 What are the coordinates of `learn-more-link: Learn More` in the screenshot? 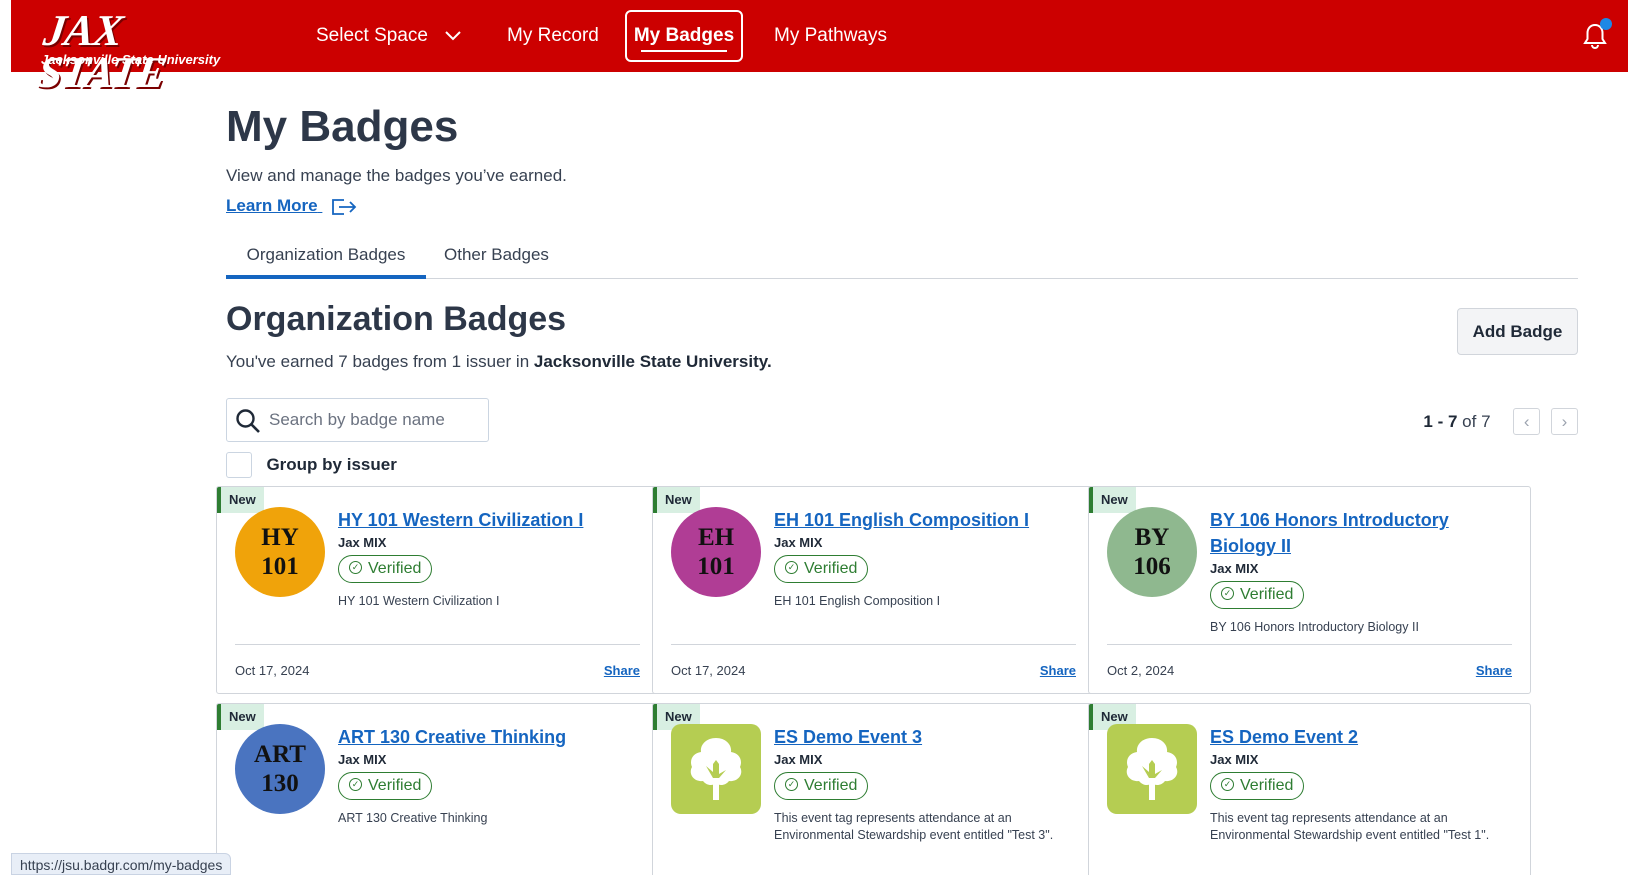 It's located at (292, 206).